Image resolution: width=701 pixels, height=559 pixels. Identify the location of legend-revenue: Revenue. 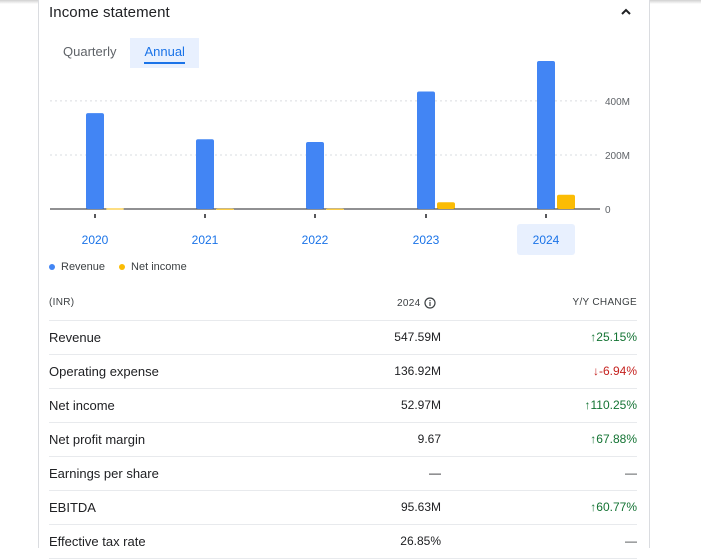
(77, 267).